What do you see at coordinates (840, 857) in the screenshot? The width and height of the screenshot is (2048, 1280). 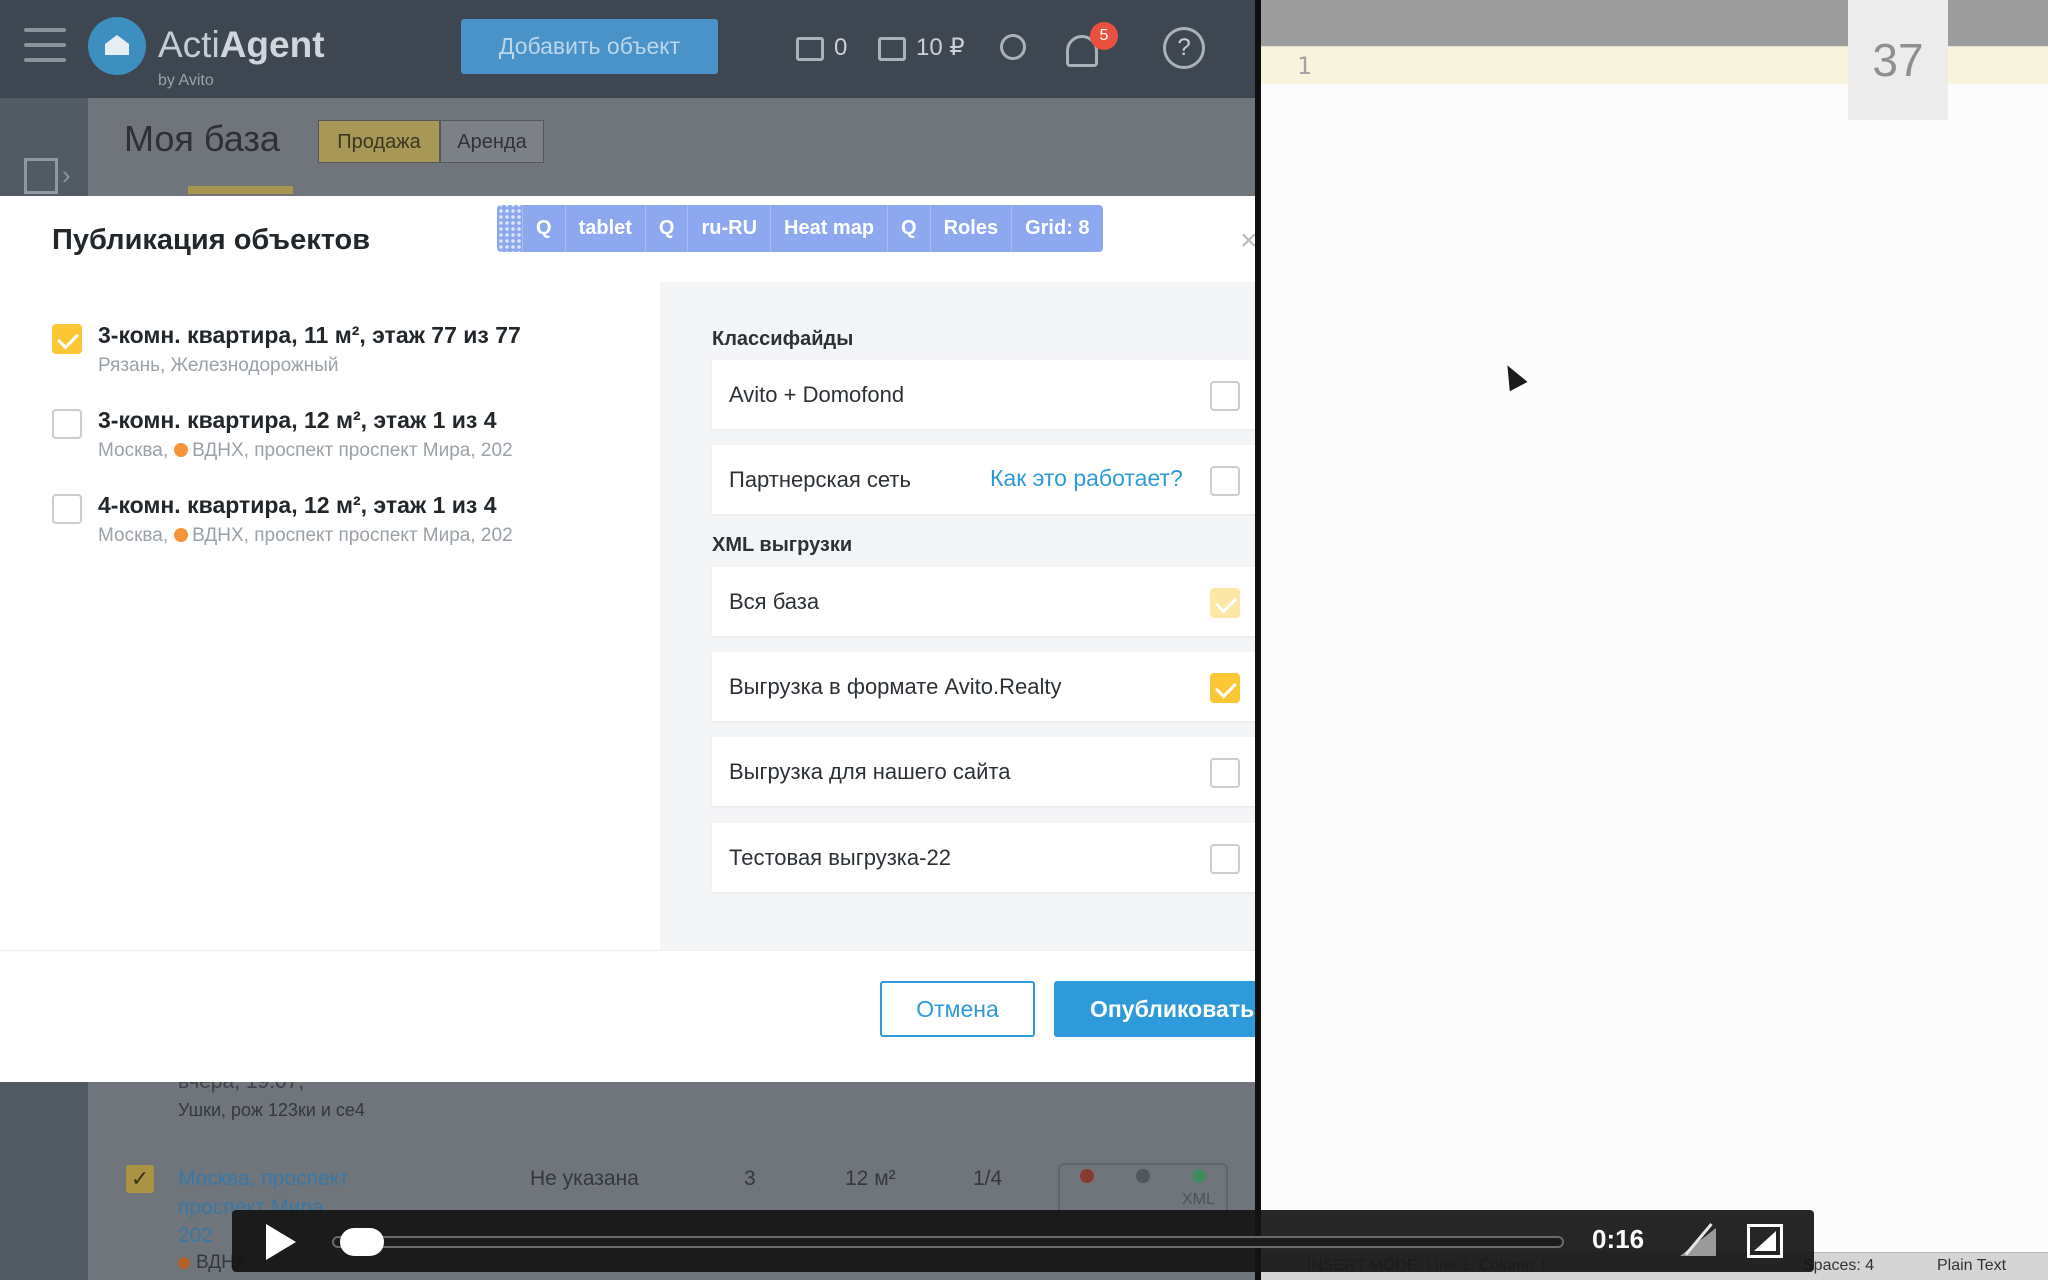 I see `option-label: Тестовая выгрузка-22` at bounding box center [840, 857].